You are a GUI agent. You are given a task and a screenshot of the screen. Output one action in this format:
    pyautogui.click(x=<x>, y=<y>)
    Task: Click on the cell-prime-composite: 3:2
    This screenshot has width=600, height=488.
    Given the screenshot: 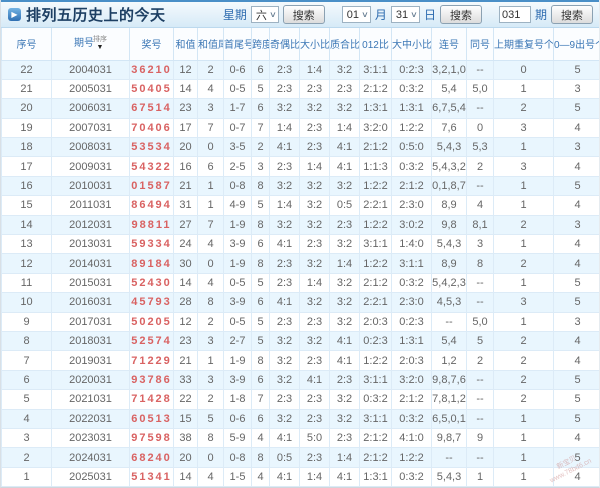 What is the action you would take?
    pyautogui.click(x=344, y=321)
    